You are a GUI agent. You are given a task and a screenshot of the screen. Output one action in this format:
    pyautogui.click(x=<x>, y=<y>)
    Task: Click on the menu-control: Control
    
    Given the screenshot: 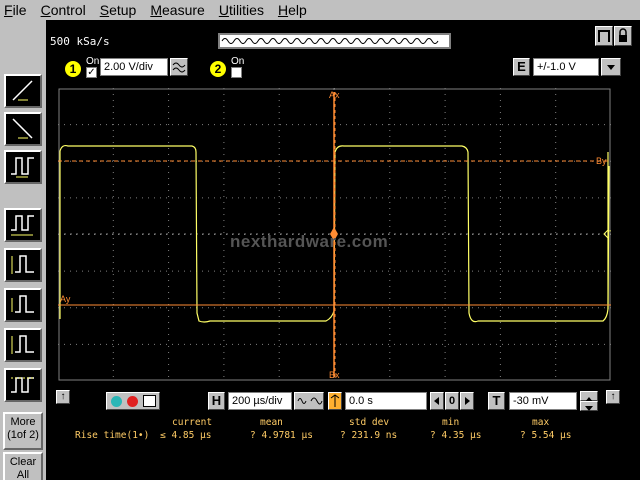 What is the action you would take?
    pyautogui.click(x=63, y=10)
    